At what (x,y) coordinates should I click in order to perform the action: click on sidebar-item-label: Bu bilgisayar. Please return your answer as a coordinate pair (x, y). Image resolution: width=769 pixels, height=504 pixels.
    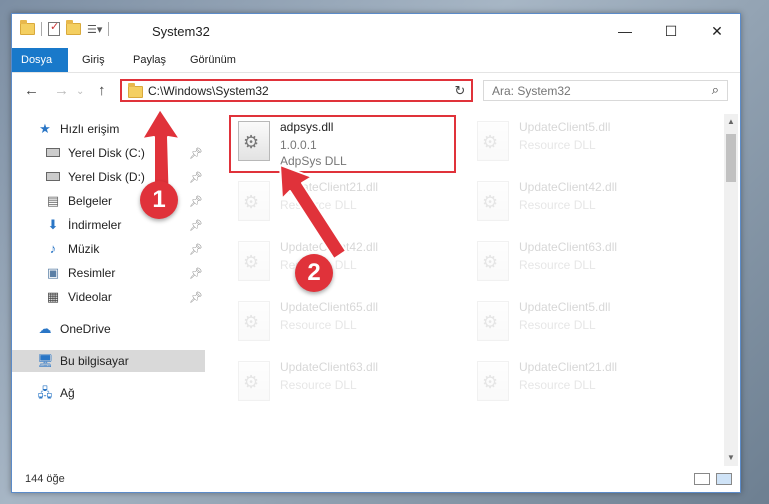
    Looking at the image, I should click on (94, 361).